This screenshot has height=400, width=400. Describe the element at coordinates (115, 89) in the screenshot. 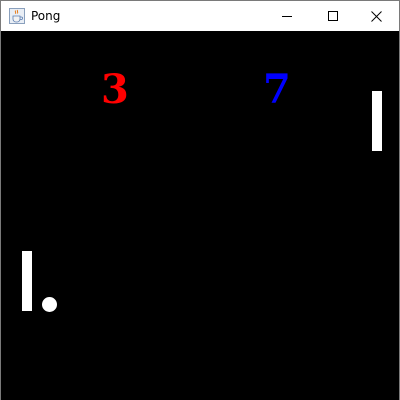

I see `score-left: 3` at that location.